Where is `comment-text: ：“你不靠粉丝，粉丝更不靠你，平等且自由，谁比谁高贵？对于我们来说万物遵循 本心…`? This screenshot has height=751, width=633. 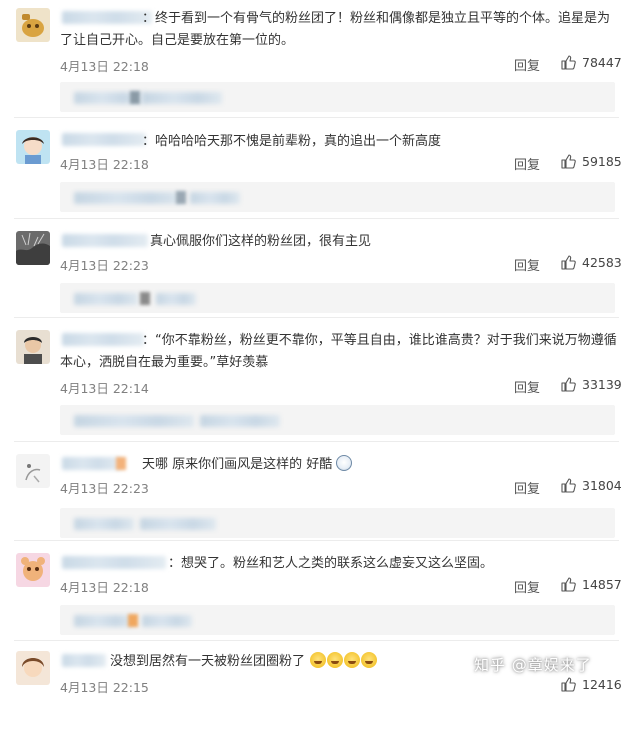
comment-text: ：“你不靠粉丝，粉丝更不靠你，平等且自由，谁比谁高贵？对于我们来说万物遵循 本心… is located at coordinates (341, 352).